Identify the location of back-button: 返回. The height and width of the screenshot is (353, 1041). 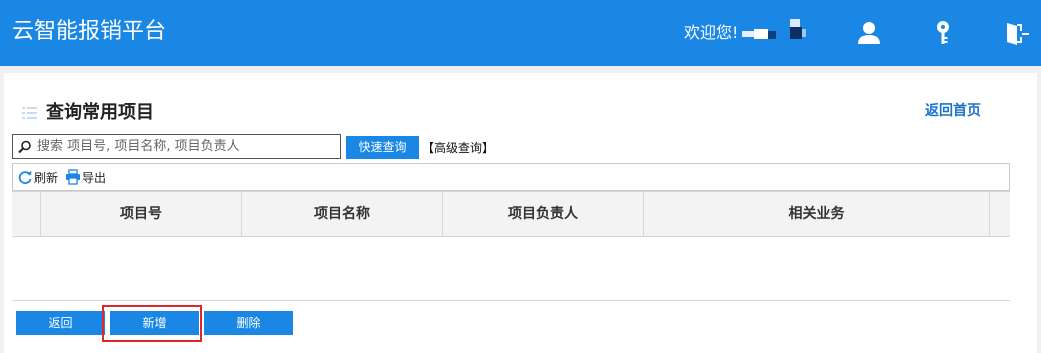
(60, 323).